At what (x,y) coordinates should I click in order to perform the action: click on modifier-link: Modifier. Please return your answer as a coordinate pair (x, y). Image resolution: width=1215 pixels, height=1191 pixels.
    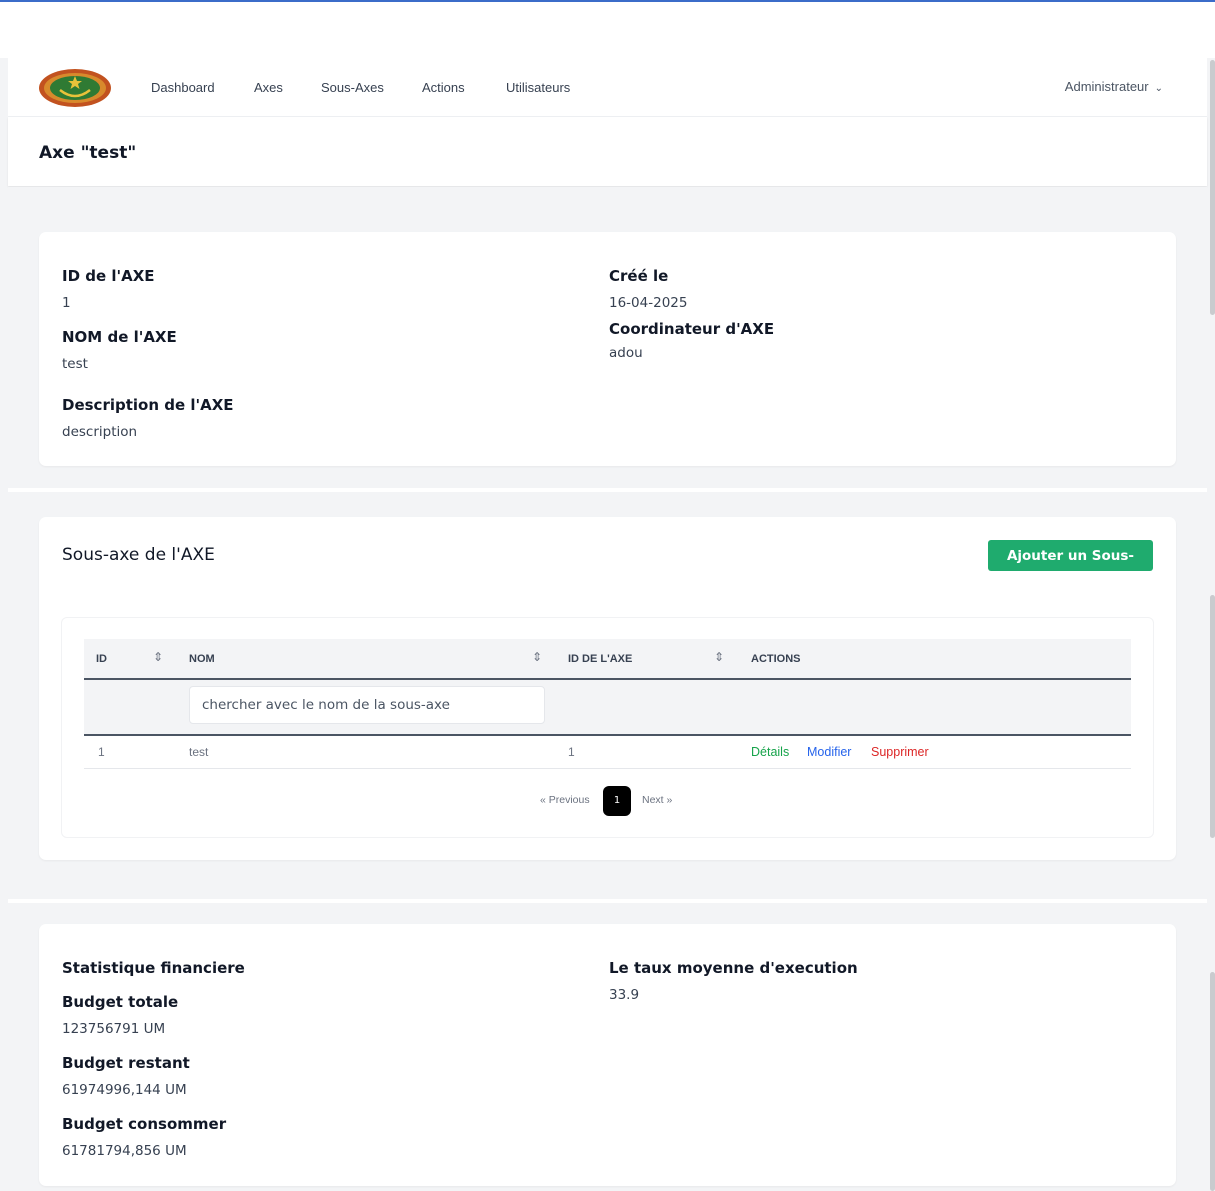
    Looking at the image, I should click on (829, 752).